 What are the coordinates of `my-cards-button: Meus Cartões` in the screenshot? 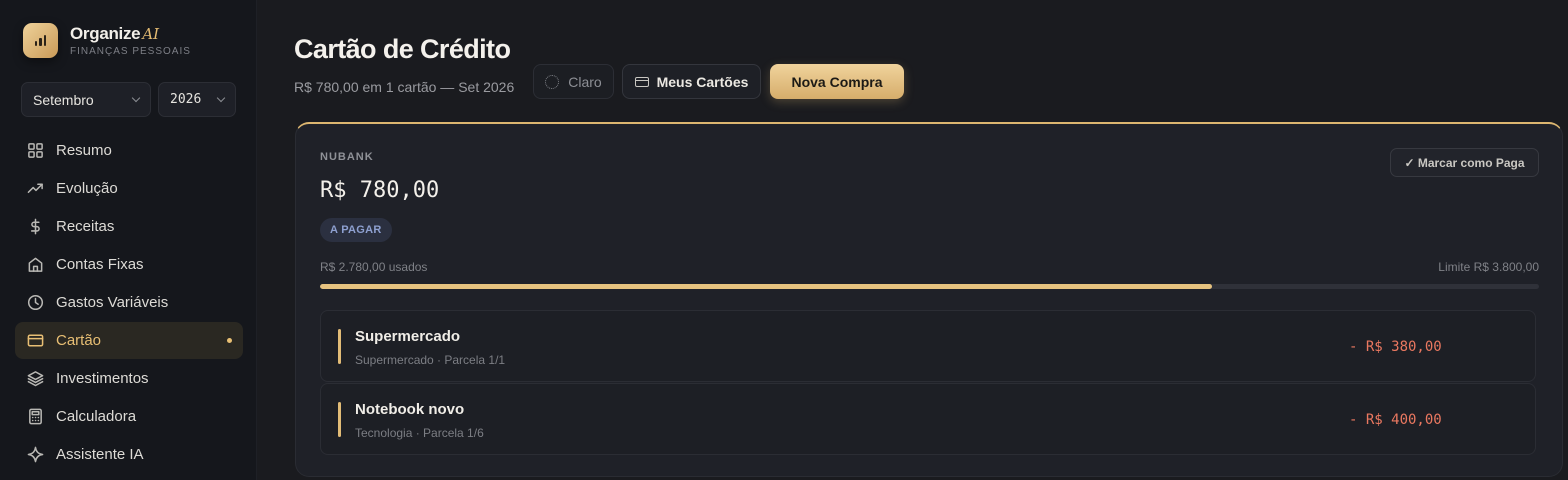 It's located at (691, 81).